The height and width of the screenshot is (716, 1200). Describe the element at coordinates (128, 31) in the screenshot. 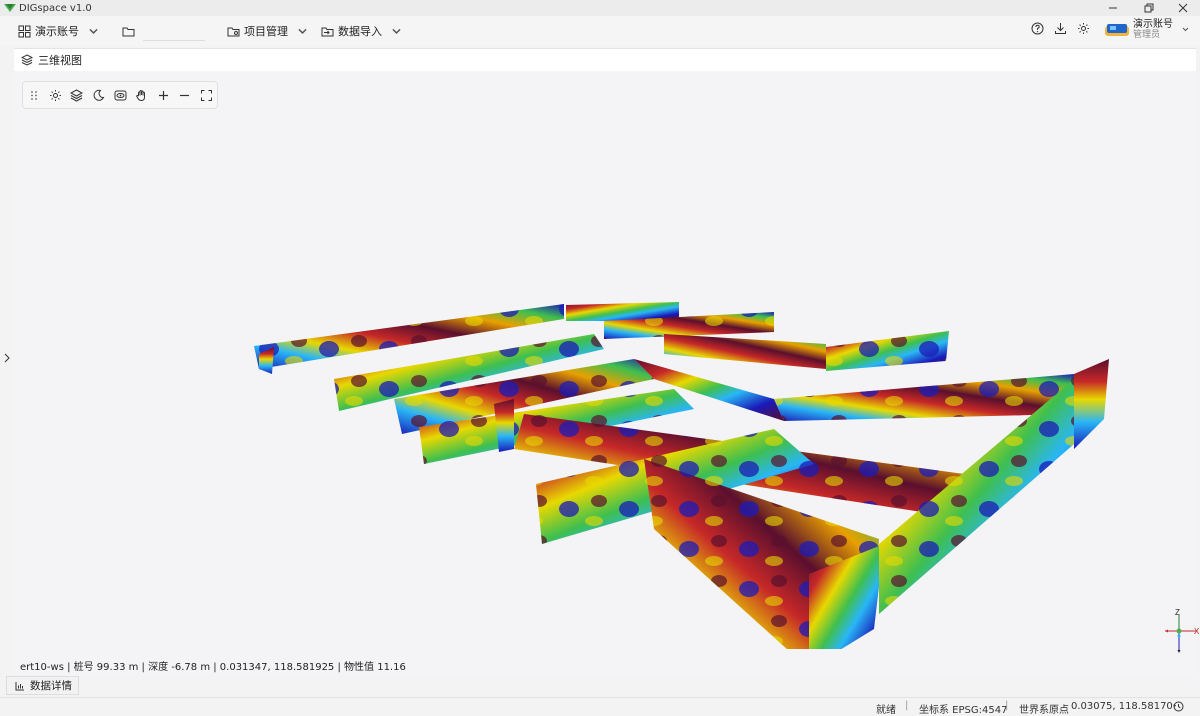

I see `folder-icon` at that location.